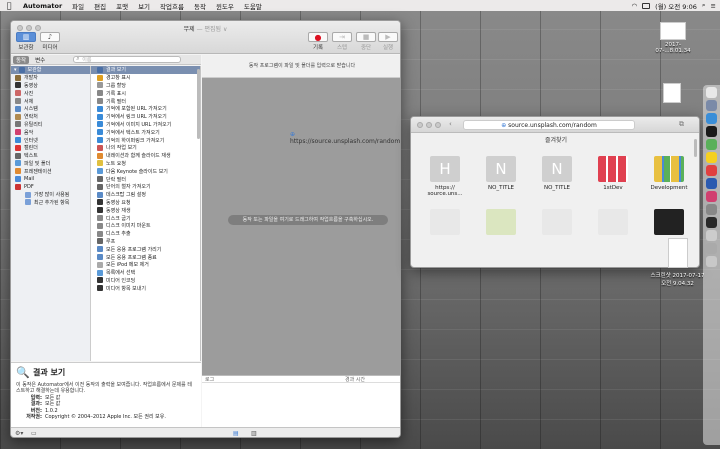 The width and height of the screenshot is (720, 449). I want to click on run-button: ▶ 실행, so click(388, 41).